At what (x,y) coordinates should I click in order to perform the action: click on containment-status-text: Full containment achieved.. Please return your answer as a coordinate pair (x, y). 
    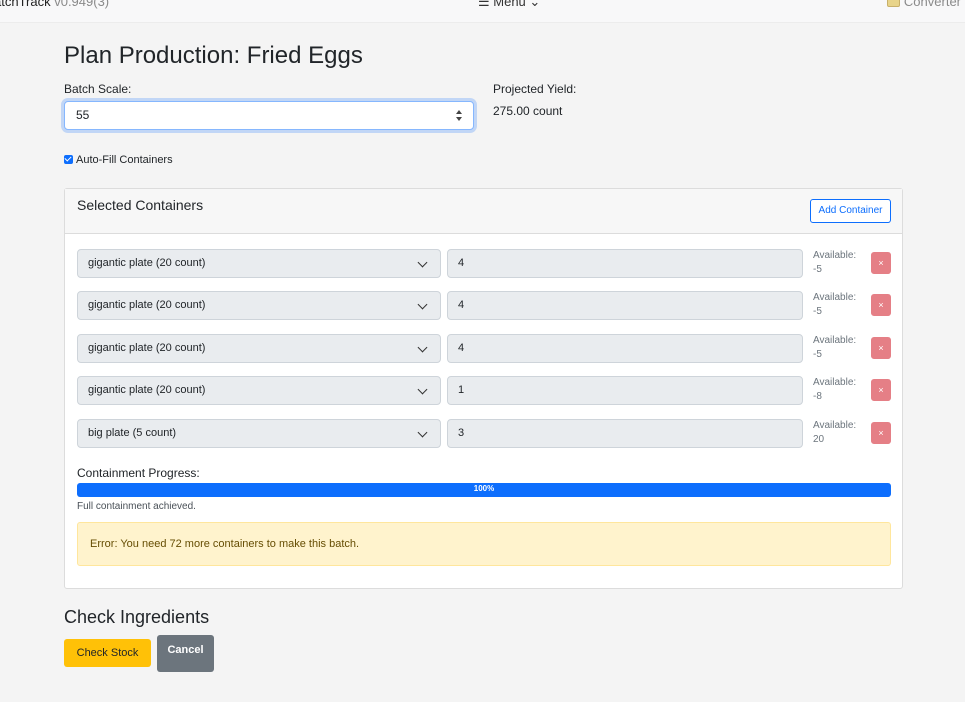
    Looking at the image, I should click on (136, 506).